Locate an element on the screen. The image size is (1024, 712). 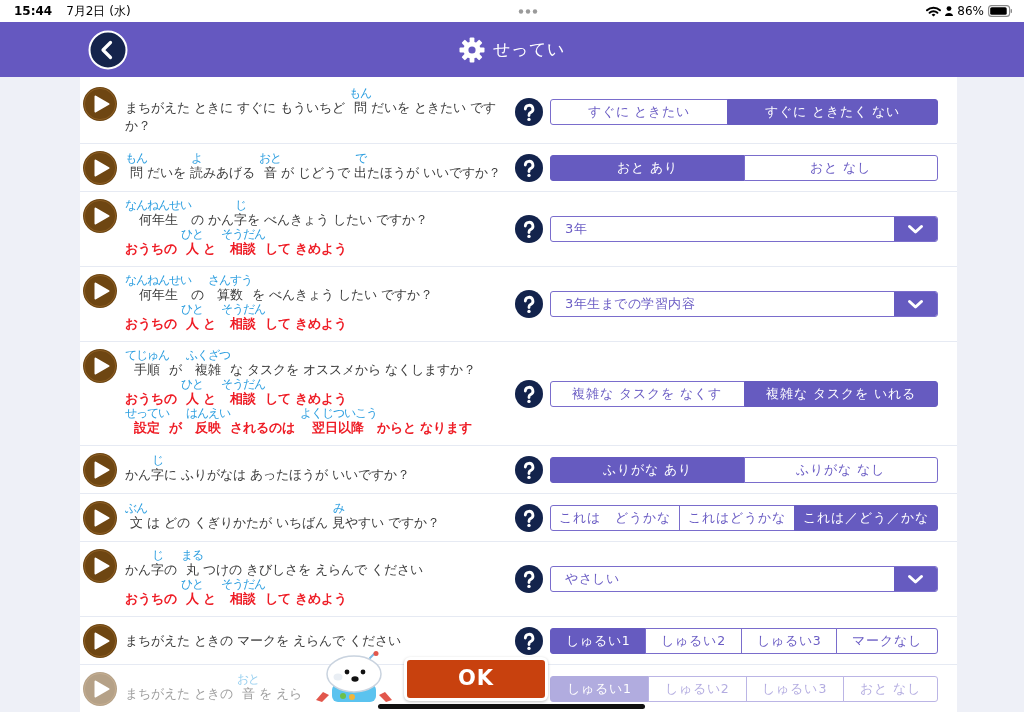
option-button: マークなし is located at coordinates (887, 640).